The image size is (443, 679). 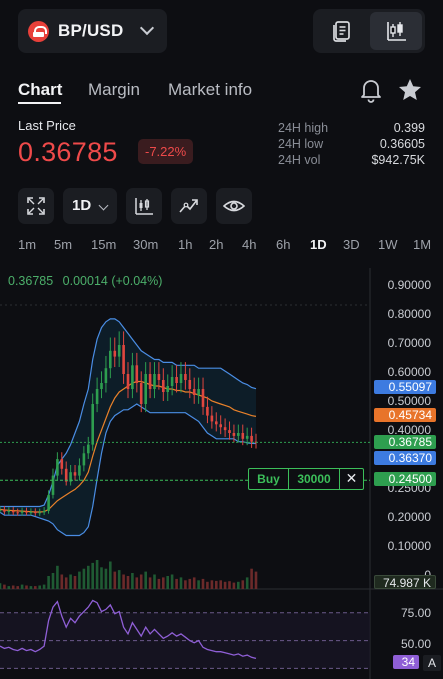 I want to click on interval-1d: 1D, so click(x=318, y=244).